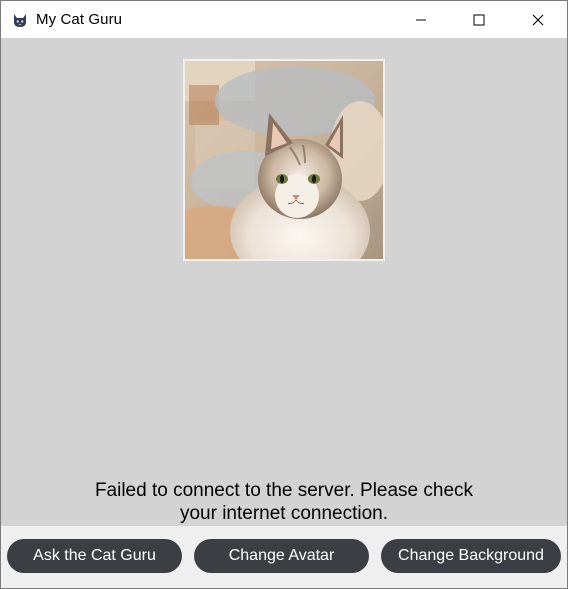  I want to click on change-background-button: Change Background, so click(471, 556).